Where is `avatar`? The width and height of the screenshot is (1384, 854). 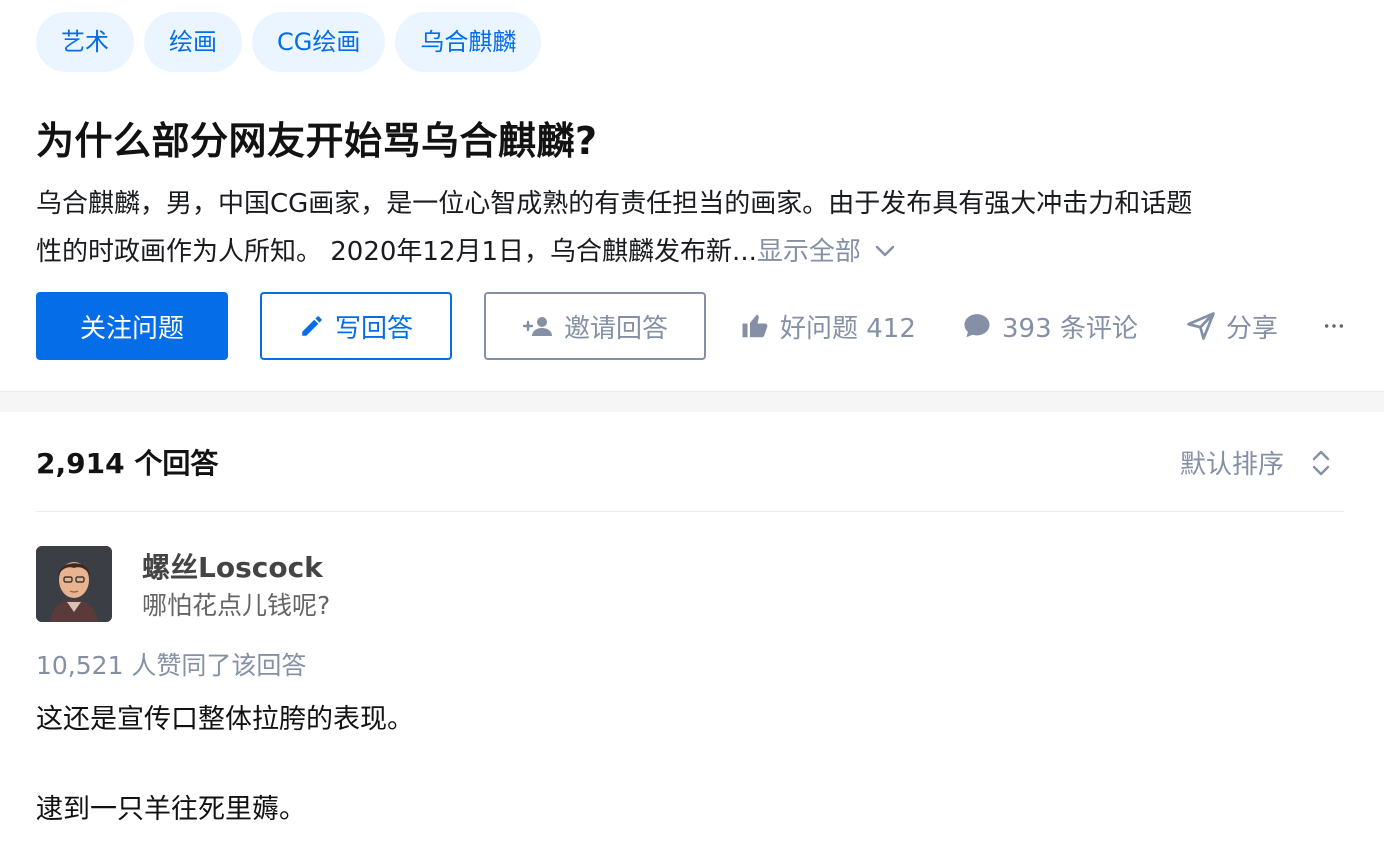
avatar is located at coordinates (74, 584).